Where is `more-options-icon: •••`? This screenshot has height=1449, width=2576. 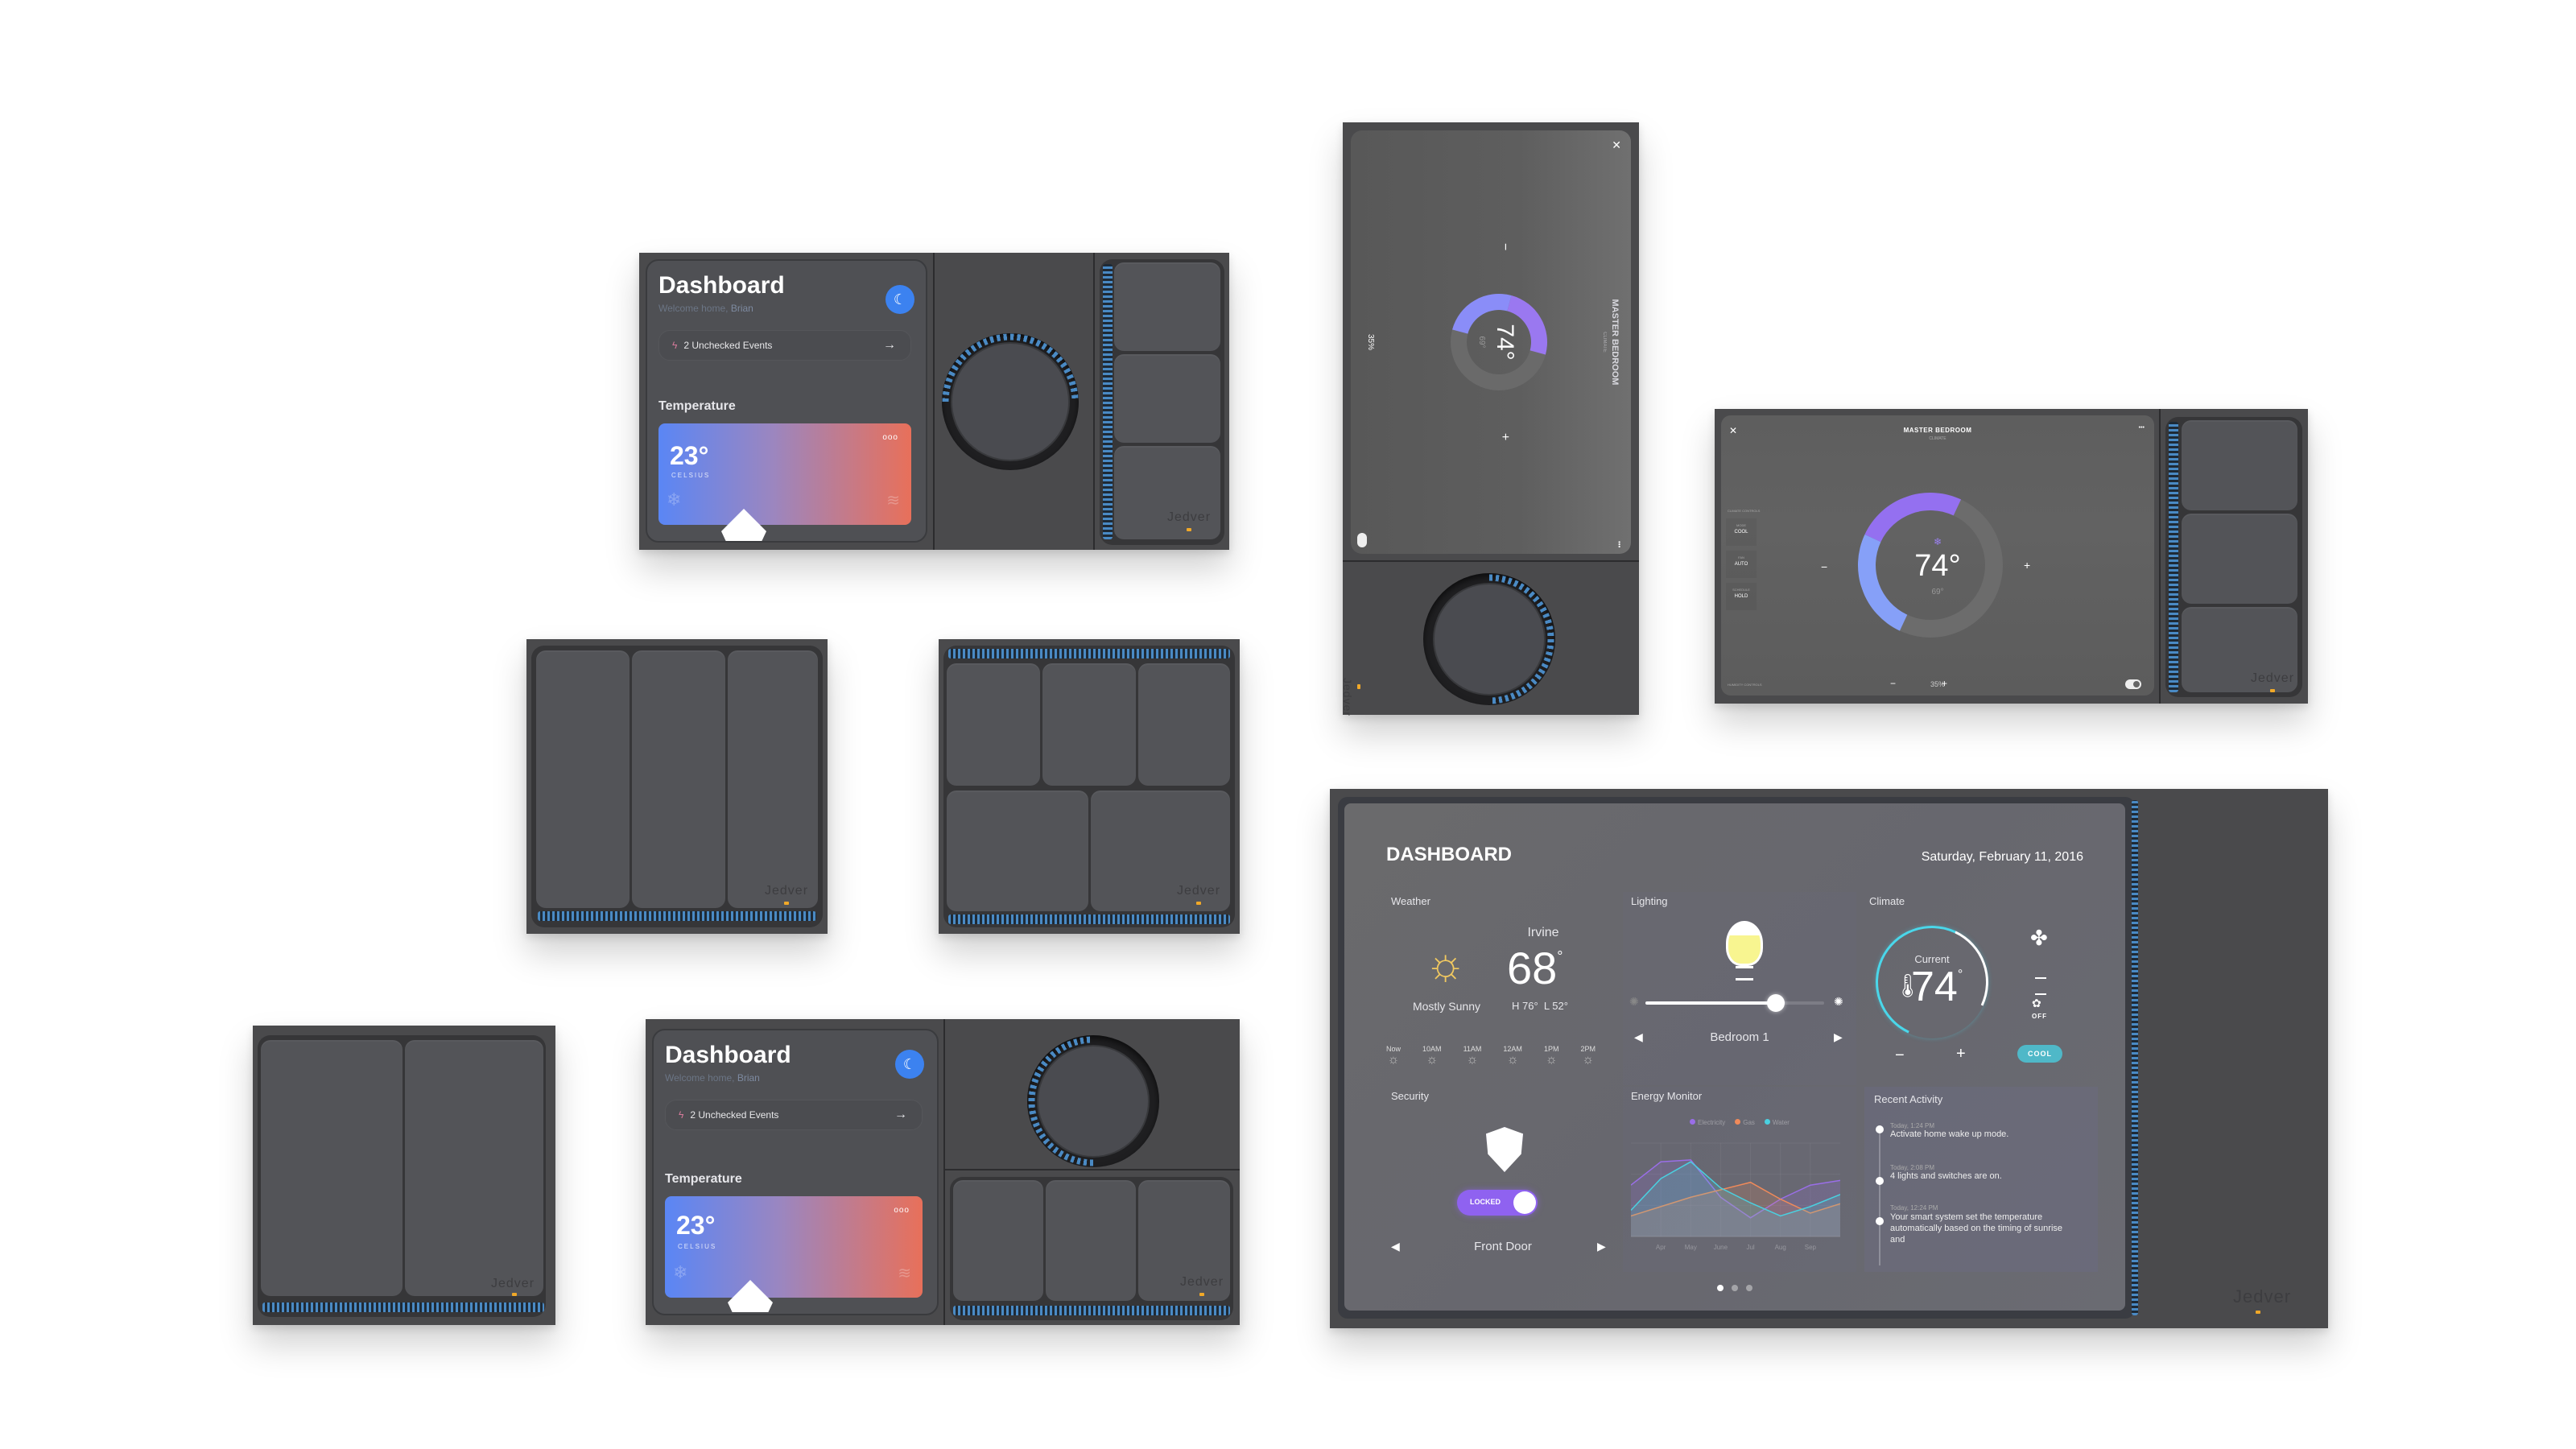 more-options-icon: ••• is located at coordinates (2142, 428).